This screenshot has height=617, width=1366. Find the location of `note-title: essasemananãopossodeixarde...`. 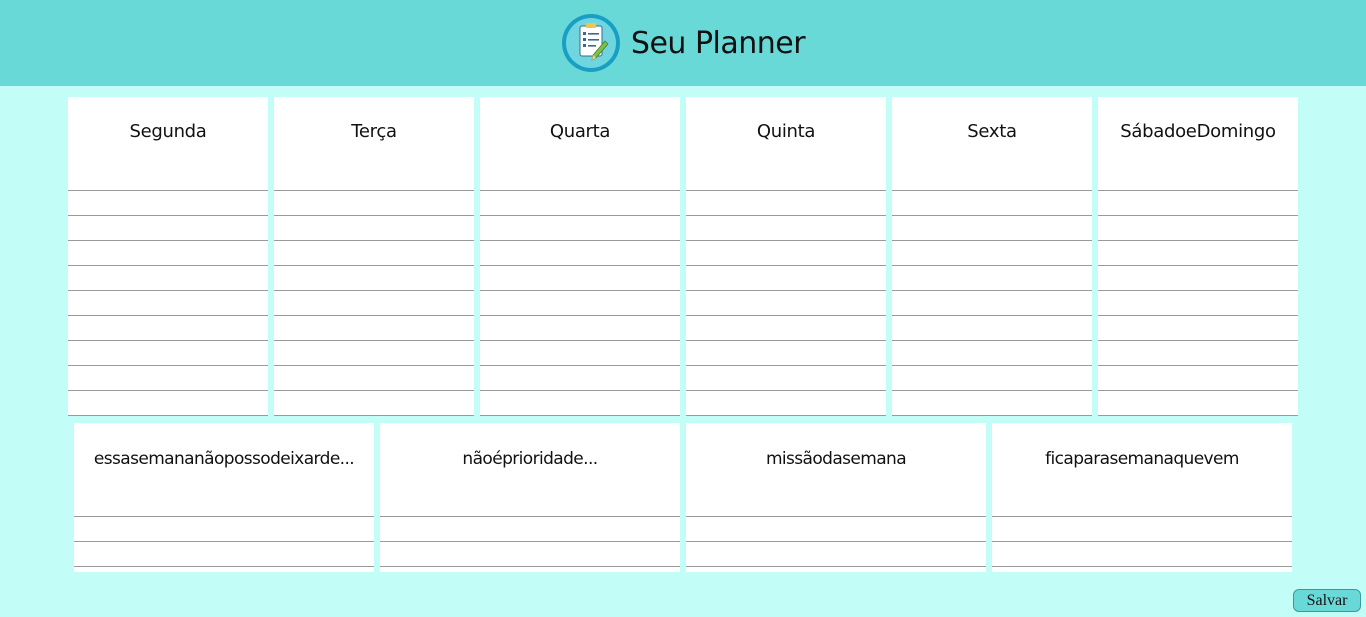

note-title: essasemananãopossodeixarde... is located at coordinates (224, 470).